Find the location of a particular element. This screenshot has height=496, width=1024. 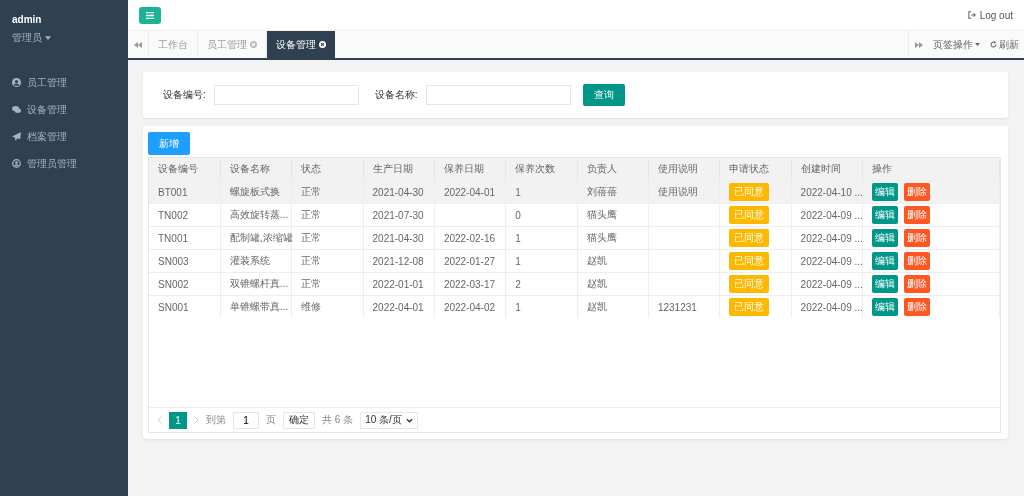

prev-page-button is located at coordinates (159, 420).